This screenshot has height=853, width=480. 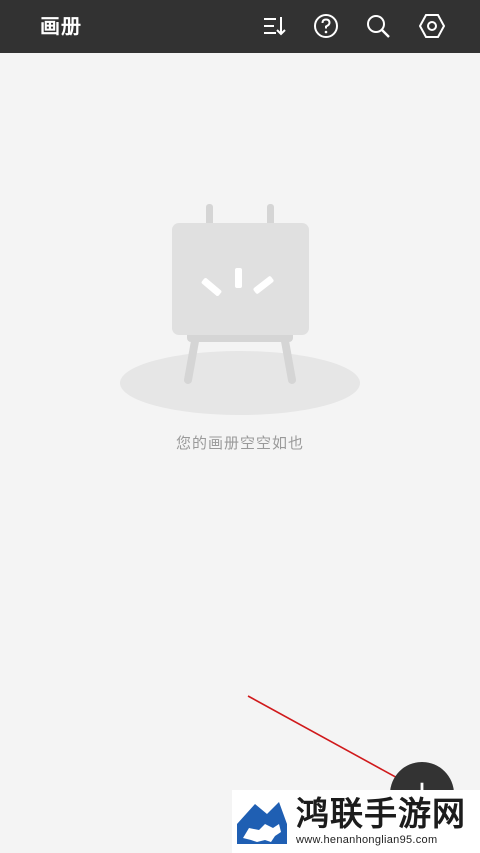 I want to click on watermark-logo, so click(x=262, y=820).